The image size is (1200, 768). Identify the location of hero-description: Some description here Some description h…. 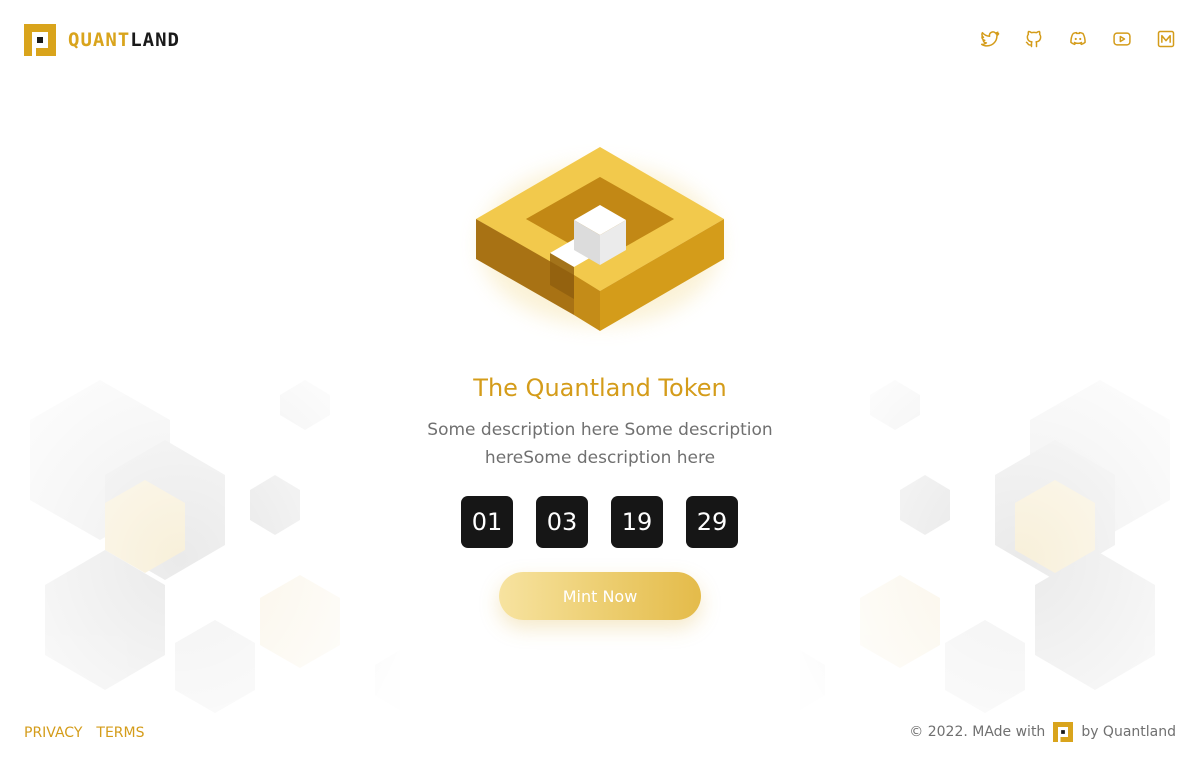
(600, 444).